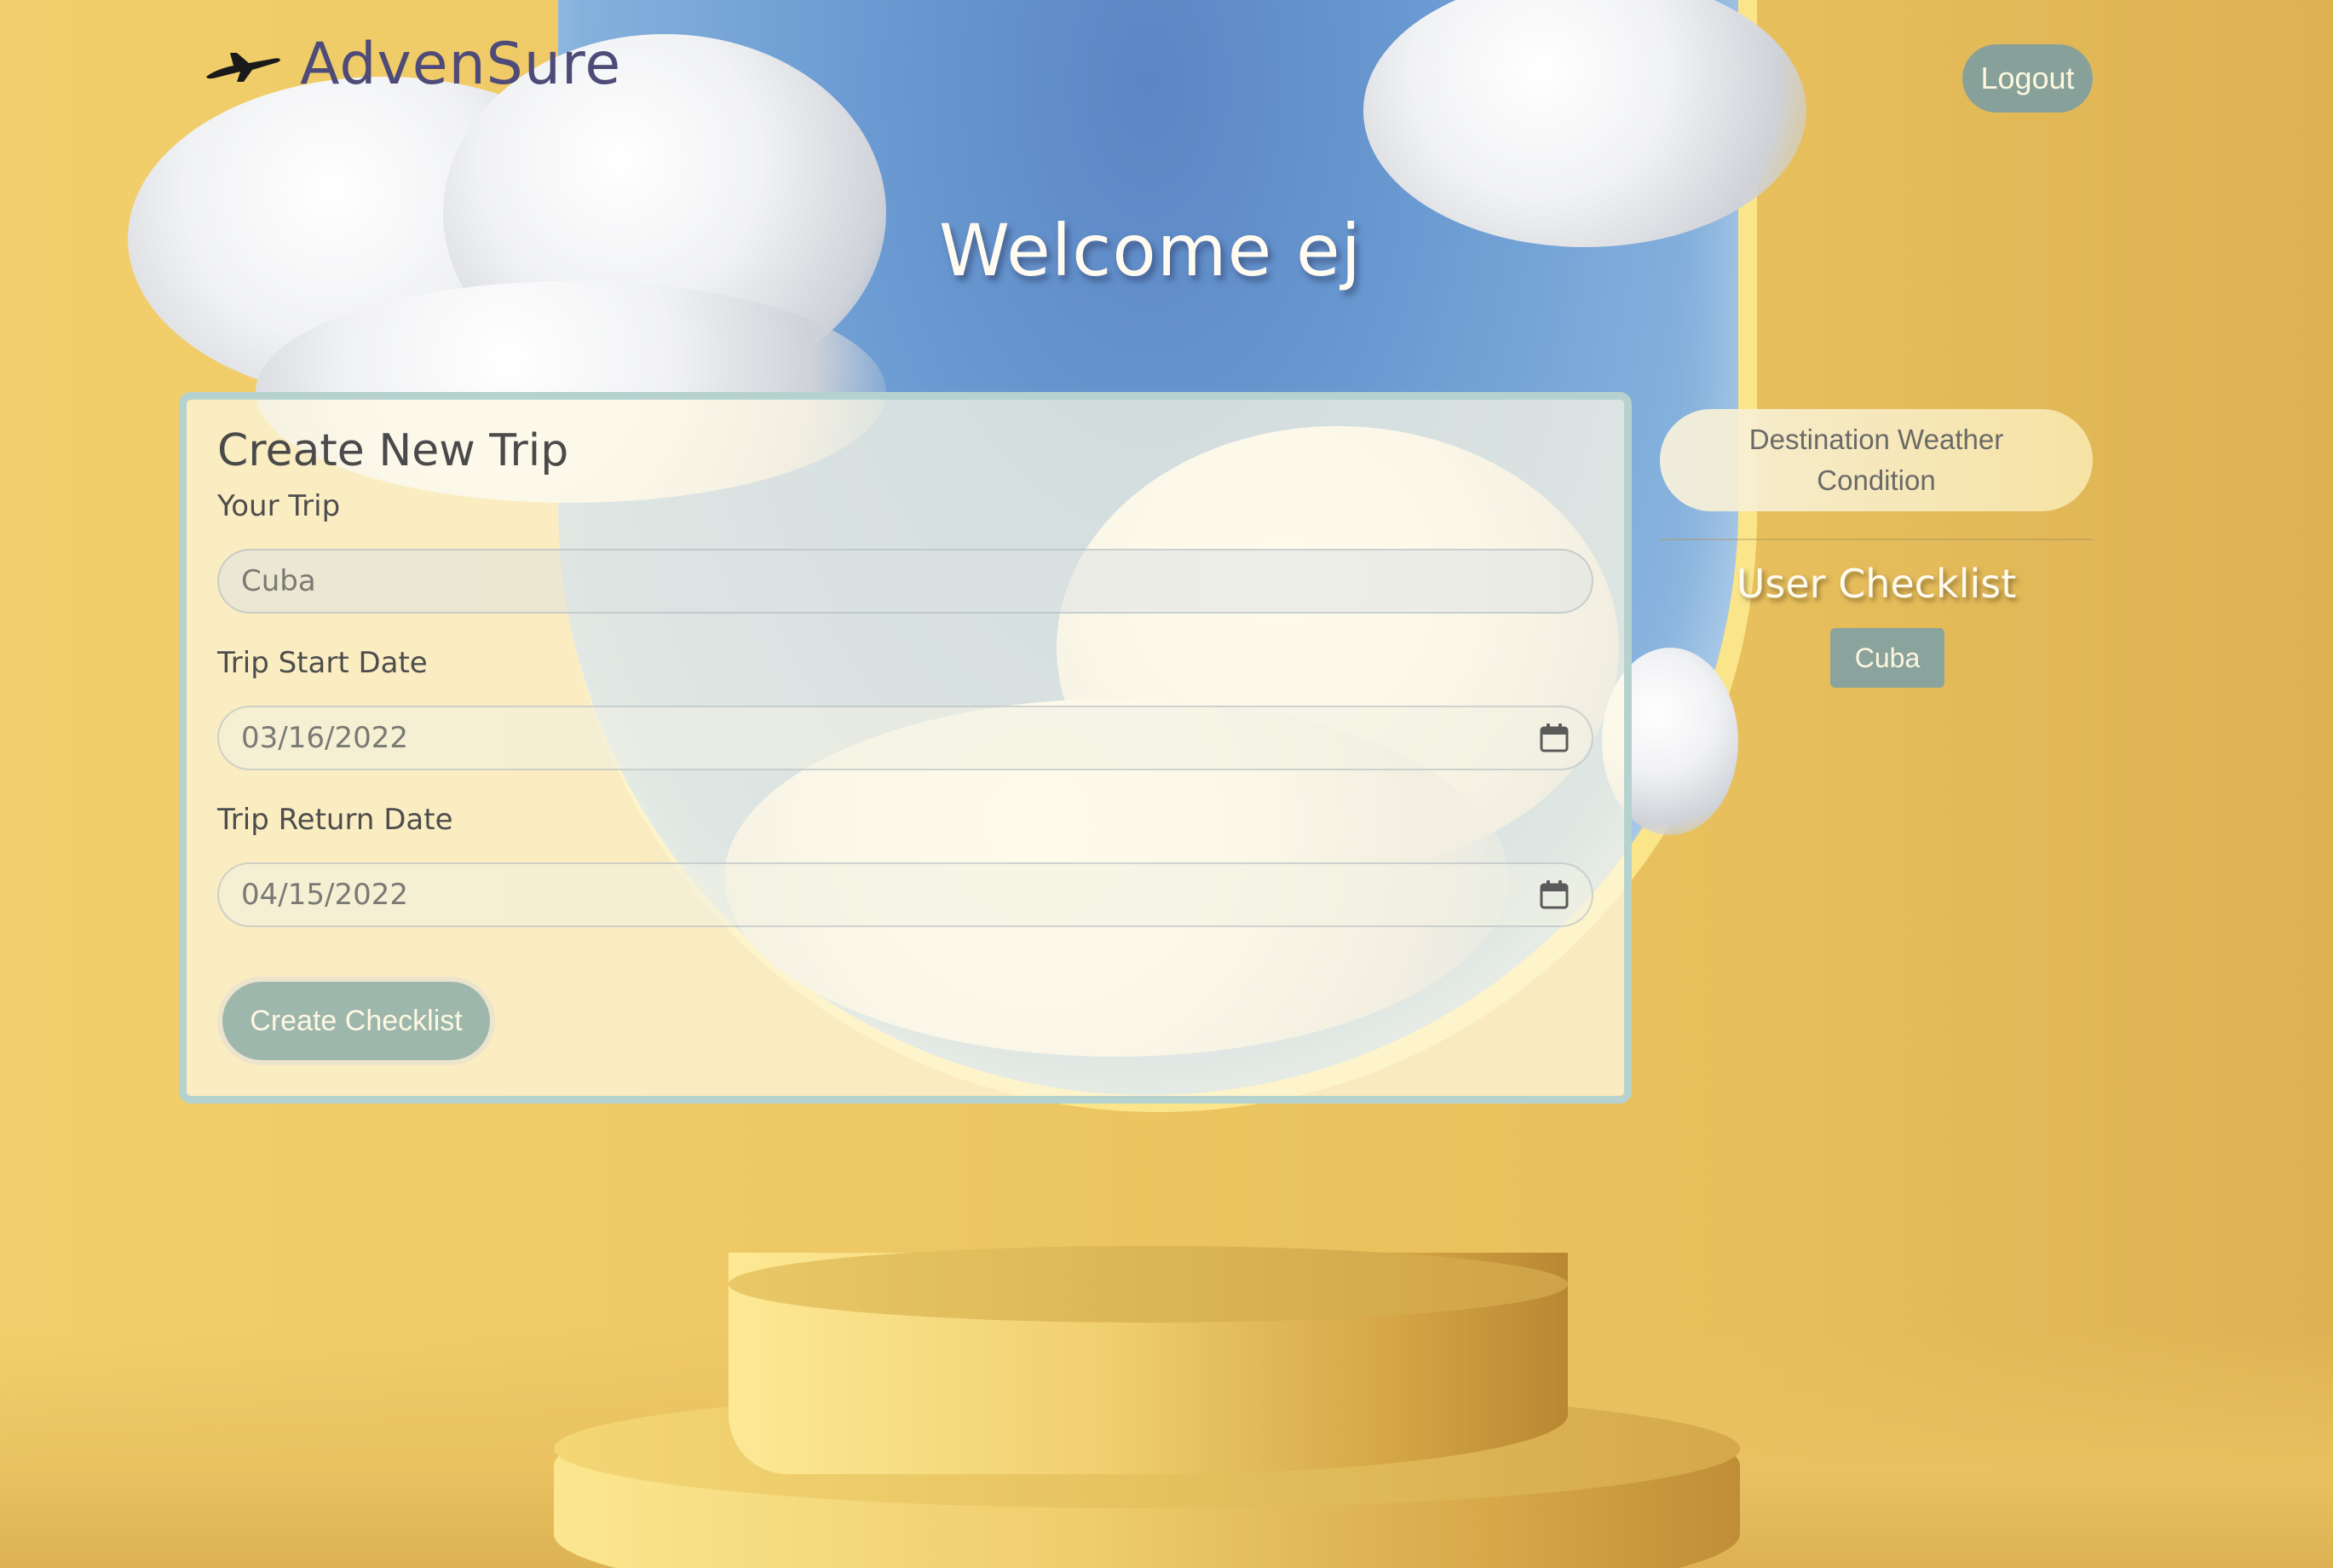 This screenshot has width=2333, height=1568. What do you see at coordinates (1887, 658) in the screenshot?
I see `checklist-item-cuba: Cuba` at bounding box center [1887, 658].